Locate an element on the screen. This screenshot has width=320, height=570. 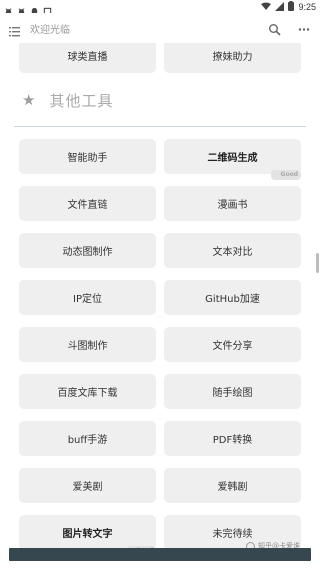
section-title: 其他工具 is located at coordinates (81, 101).